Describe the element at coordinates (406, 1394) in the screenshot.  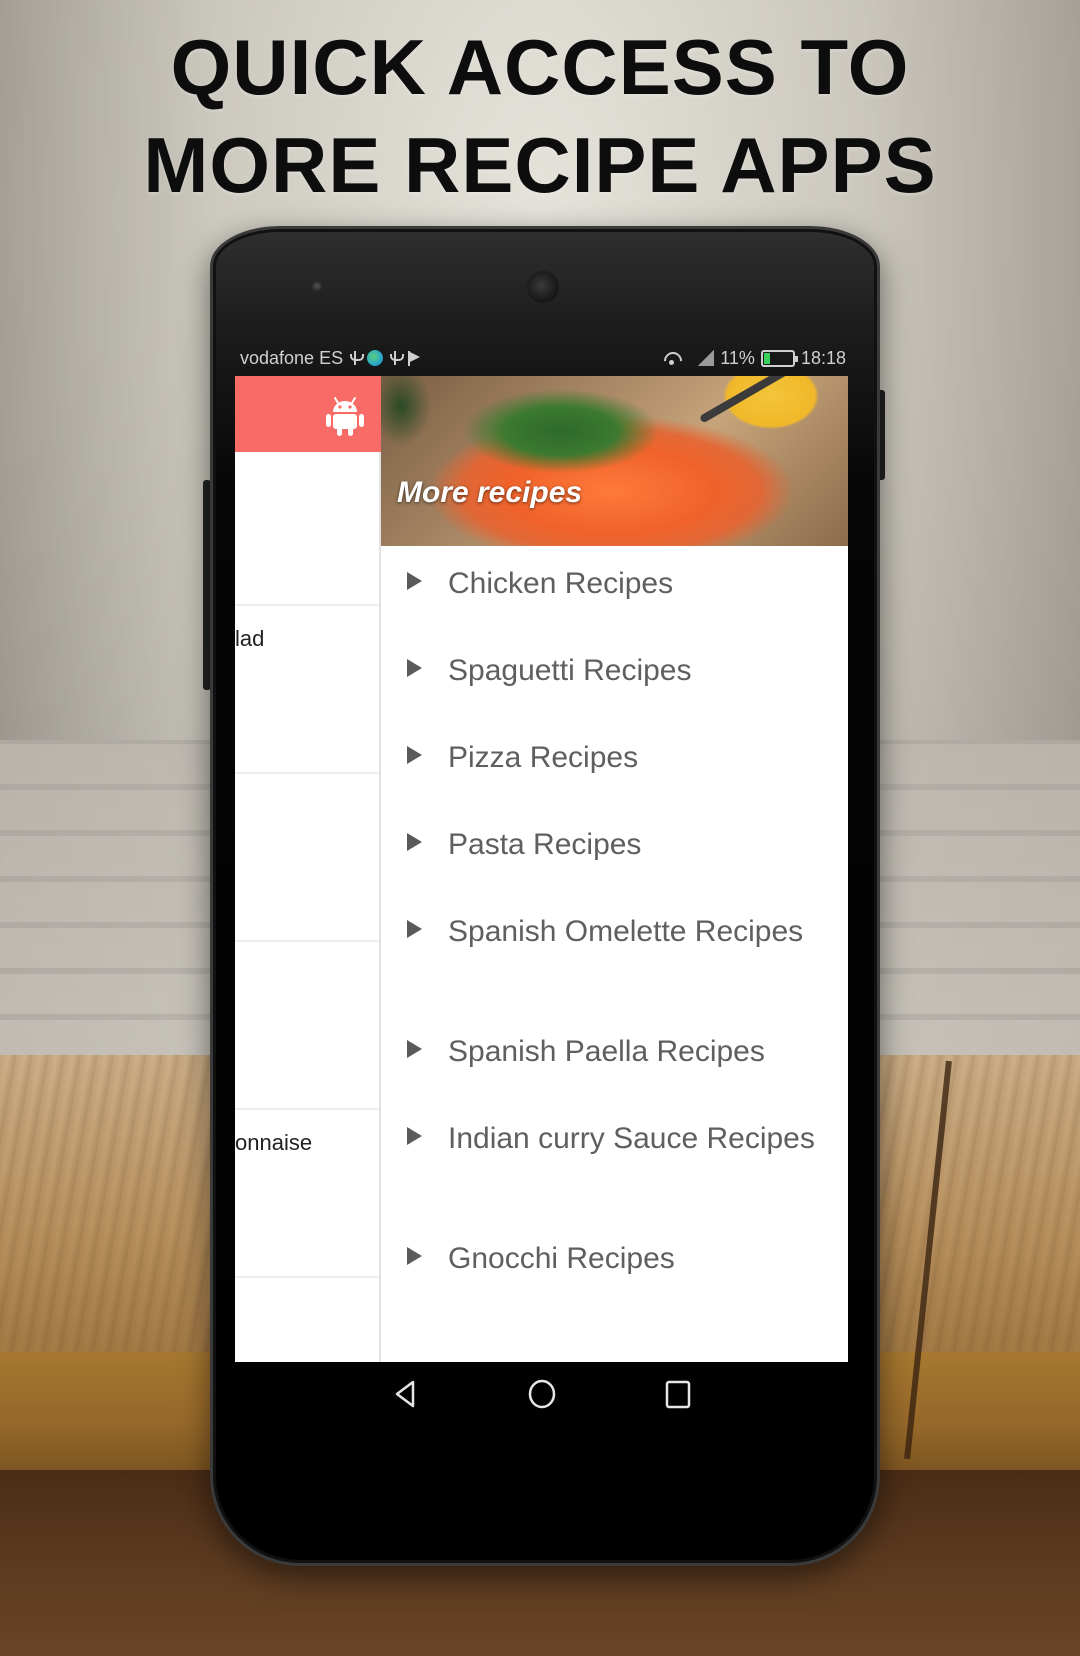
I see `back-icon` at that location.